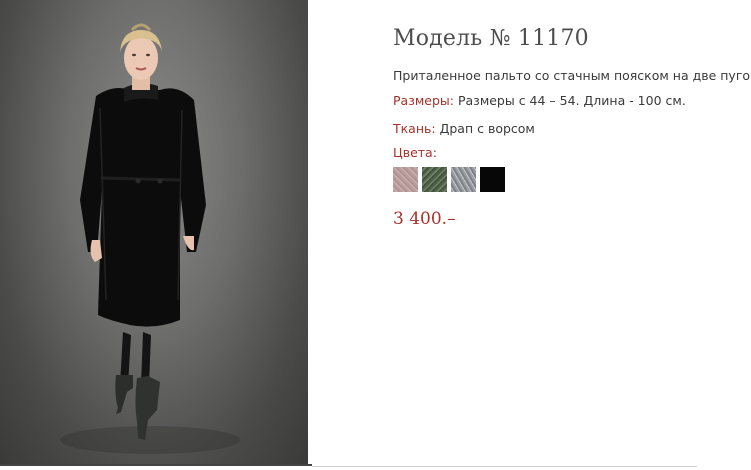 The width and height of the screenshot is (751, 470). I want to click on color-swatch-pink, so click(405, 179).